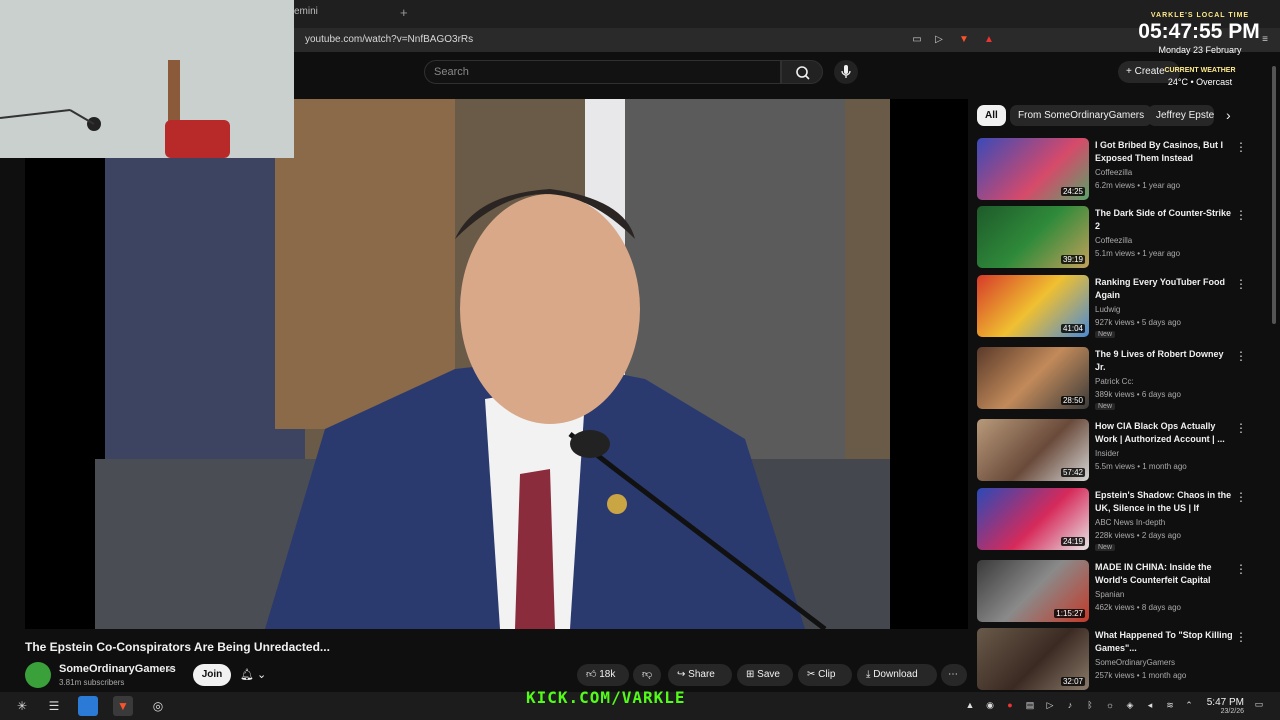 The height and width of the screenshot is (720, 1280). Describe the element at coordinates (647, 675) in the screenshot. I see `dislike-button: 👎︎` at that location.